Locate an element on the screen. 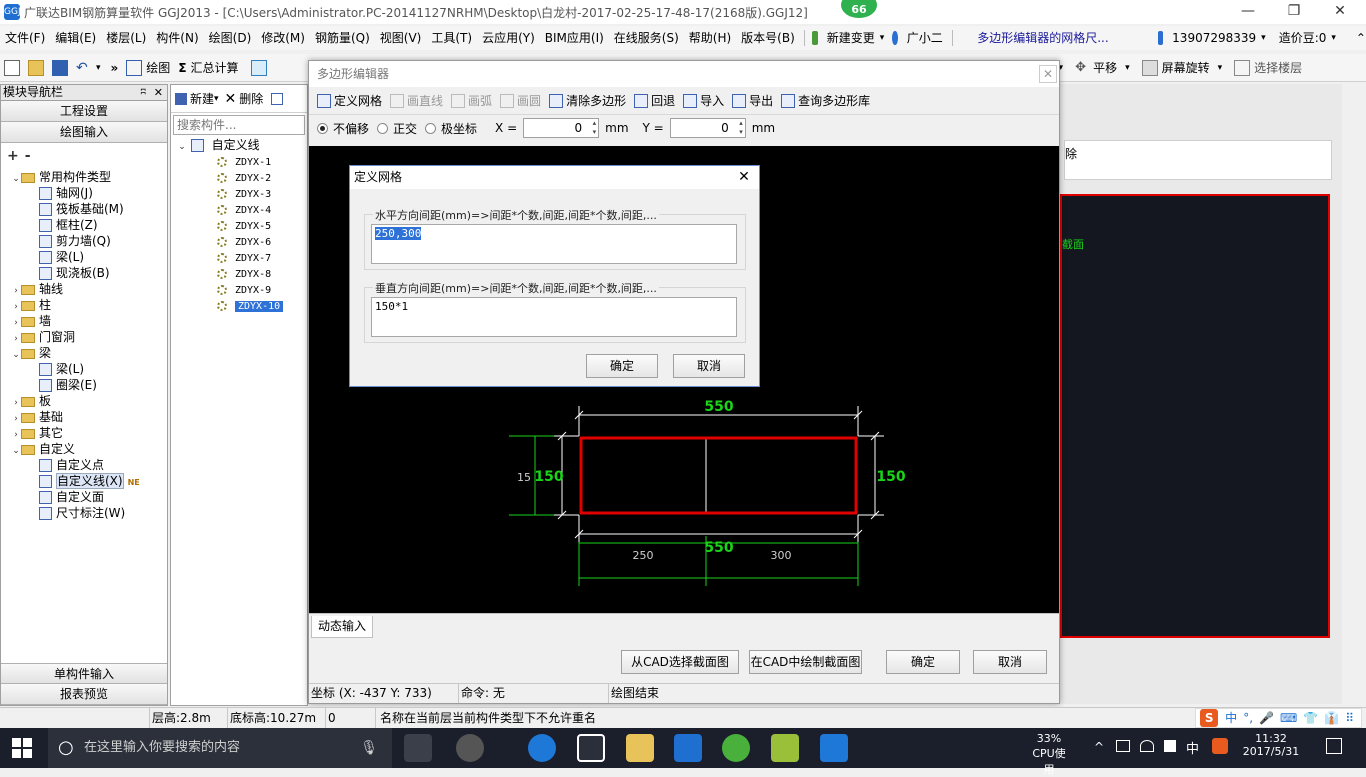  menu-item: 构件(N) is located at coordinates (177, 38).